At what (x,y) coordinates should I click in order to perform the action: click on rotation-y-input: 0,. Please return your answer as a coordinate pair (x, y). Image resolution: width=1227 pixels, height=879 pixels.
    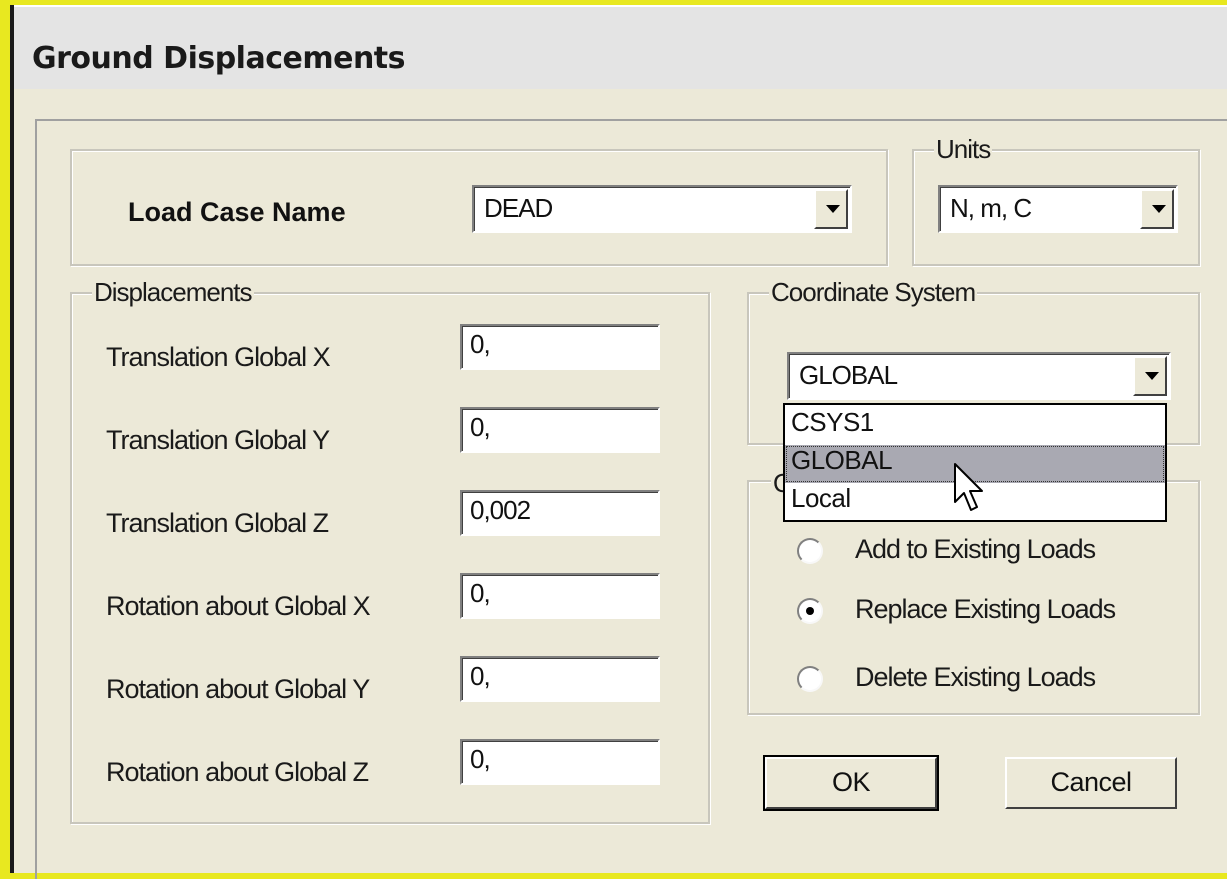
    Looking at the image, I should click on (560, 679).